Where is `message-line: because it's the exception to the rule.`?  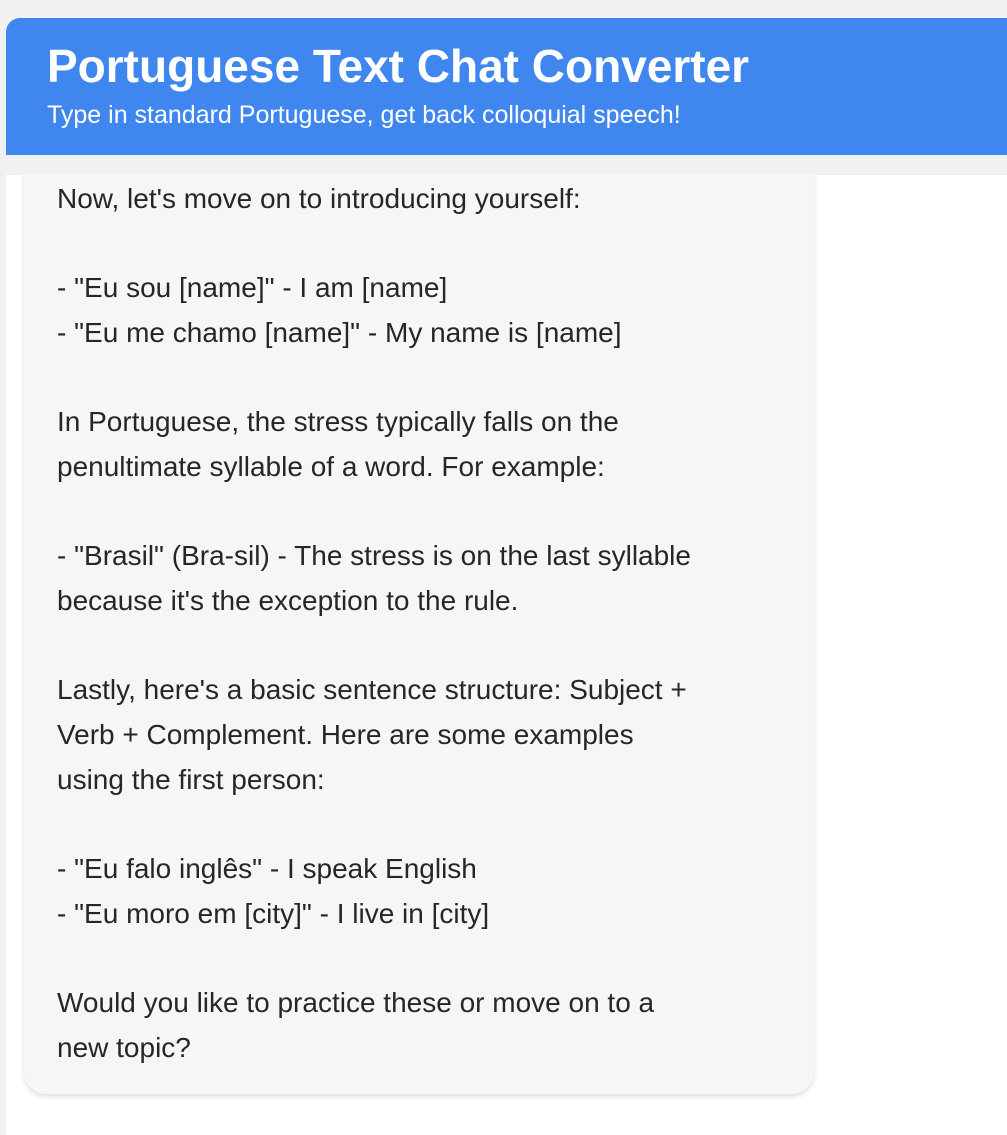 message-line: because it's the exception to the rule. is located at coordinates (288, 600).